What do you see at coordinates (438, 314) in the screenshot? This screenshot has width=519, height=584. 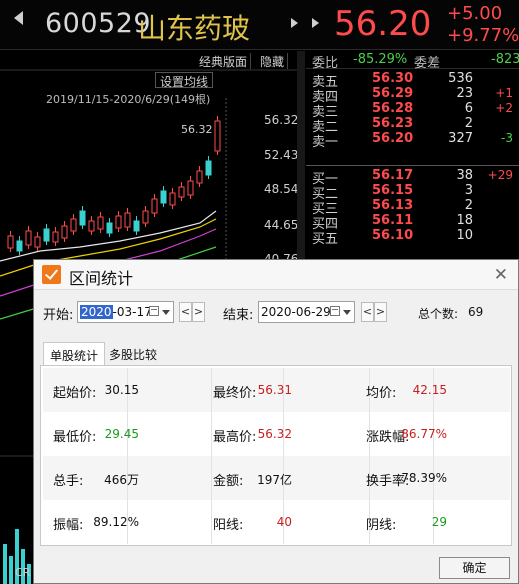 I see `total-count-label: 总个数:` at bounding box center [438, 314].